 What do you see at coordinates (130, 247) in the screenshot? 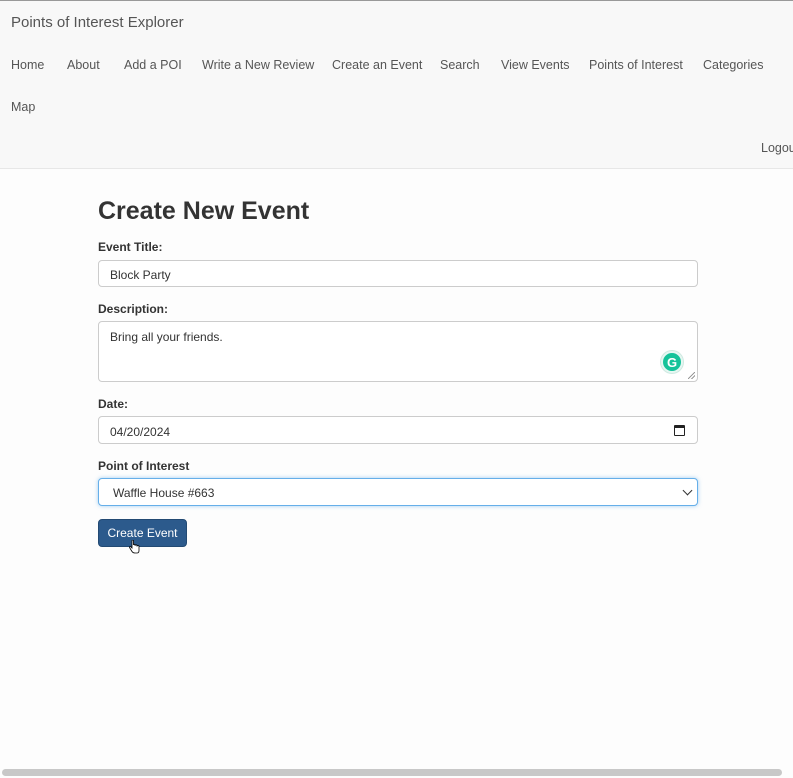
I see `event-title-label: Event Title:` at bounding box center [130, 247].